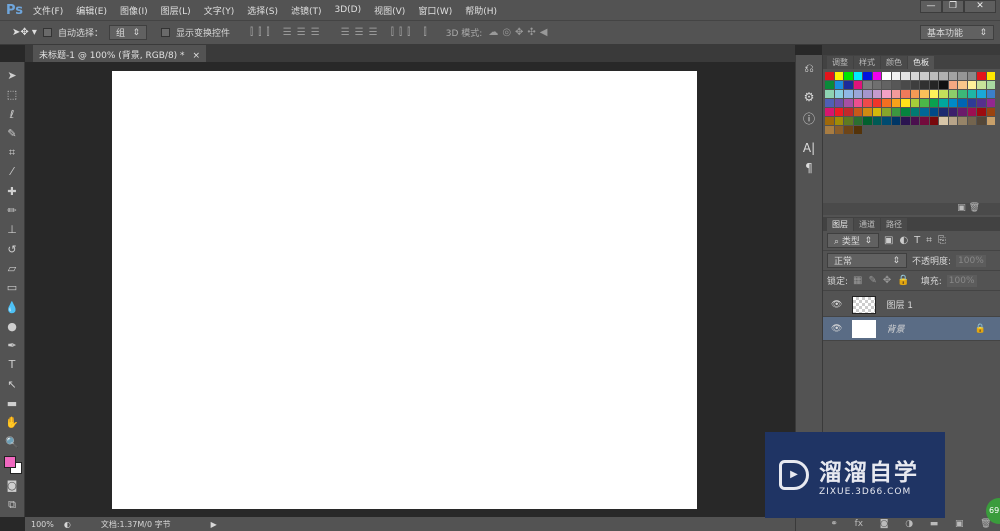 The width and height of the screenshot is (1000, 531). Describe the element at coordinates (911, 329) in the screenshot. I see `layer-row-selected: 👁 背景 🔒` at that location.